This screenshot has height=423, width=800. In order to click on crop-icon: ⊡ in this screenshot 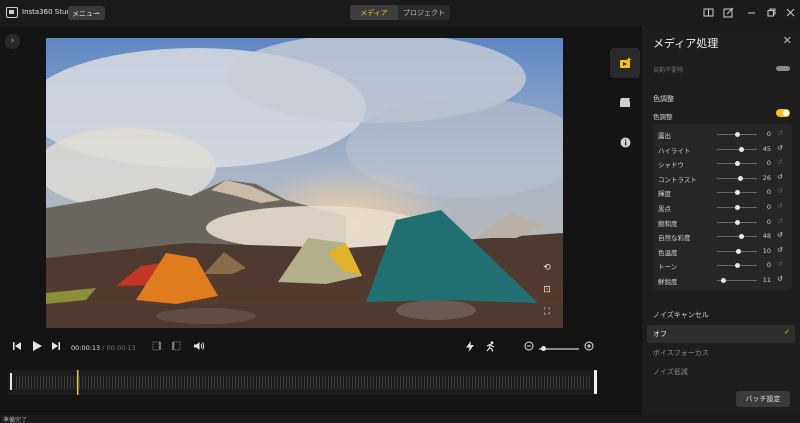, I will do `click(547, 290)`.